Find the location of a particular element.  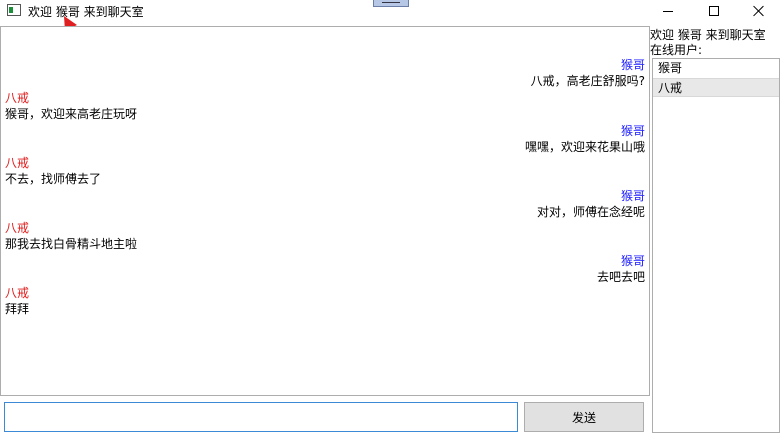

message-text: 对对，师傅在念经呢 is located at coordinates (590, 212).